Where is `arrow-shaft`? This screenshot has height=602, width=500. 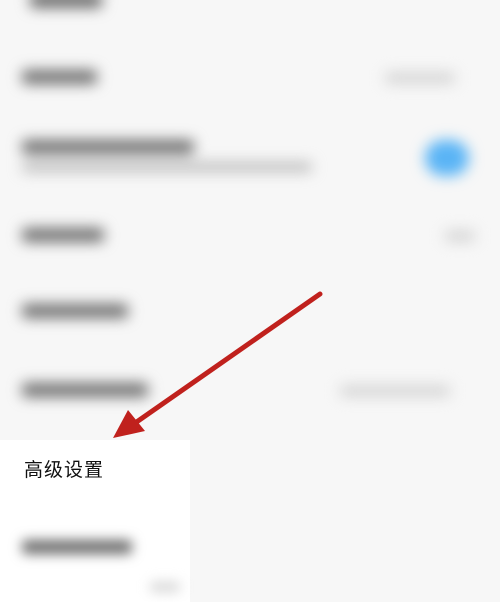 arrow-shaft is located at coordinates (224, 361).